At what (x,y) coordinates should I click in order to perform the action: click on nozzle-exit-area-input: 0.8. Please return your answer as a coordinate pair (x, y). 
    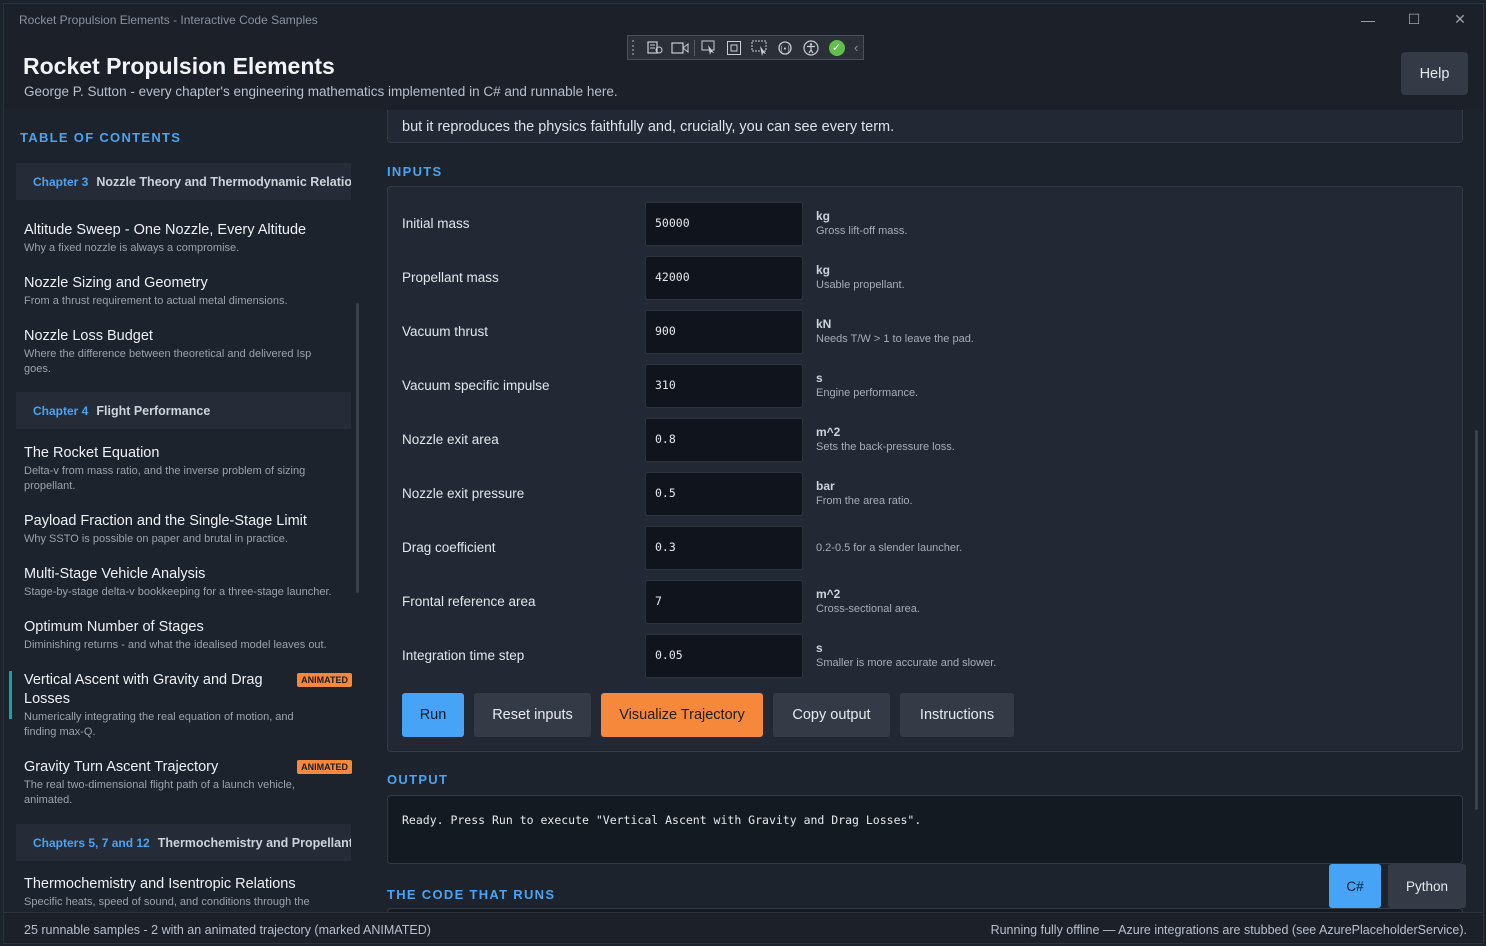
    Looking at the image, I should click on (724, 440).